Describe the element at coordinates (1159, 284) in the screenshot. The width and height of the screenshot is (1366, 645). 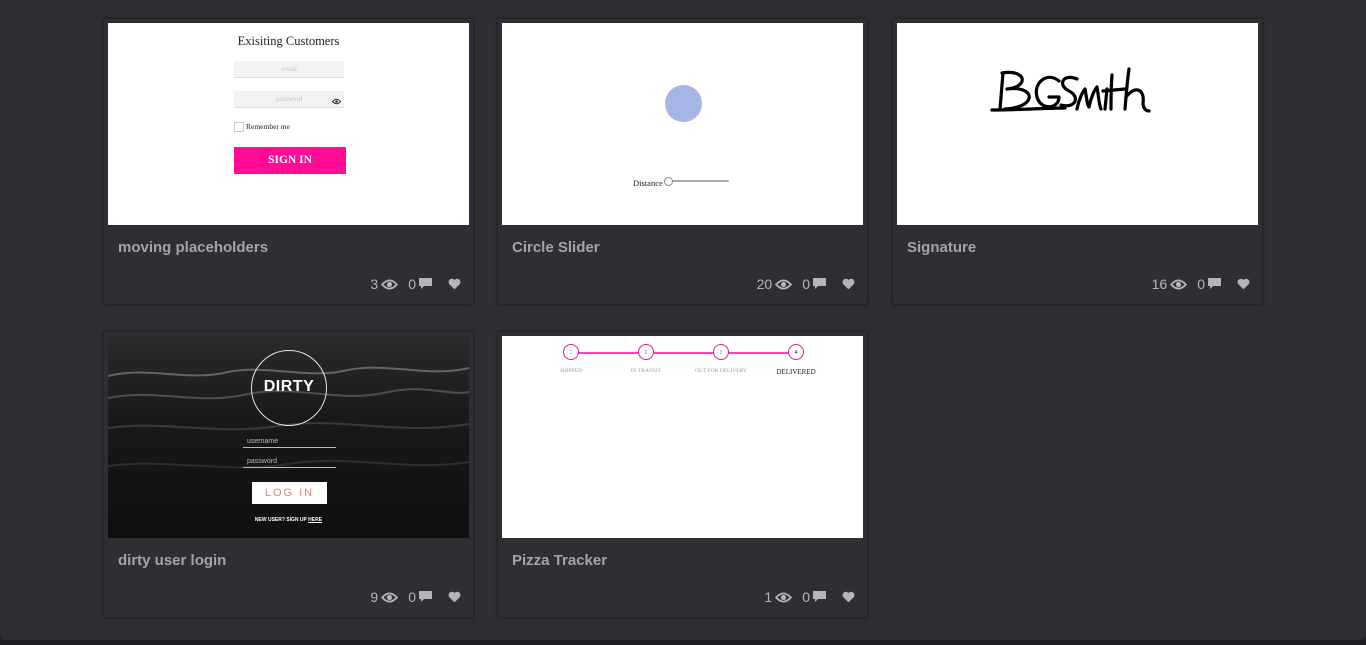
I see `views-count: 16` at that location.